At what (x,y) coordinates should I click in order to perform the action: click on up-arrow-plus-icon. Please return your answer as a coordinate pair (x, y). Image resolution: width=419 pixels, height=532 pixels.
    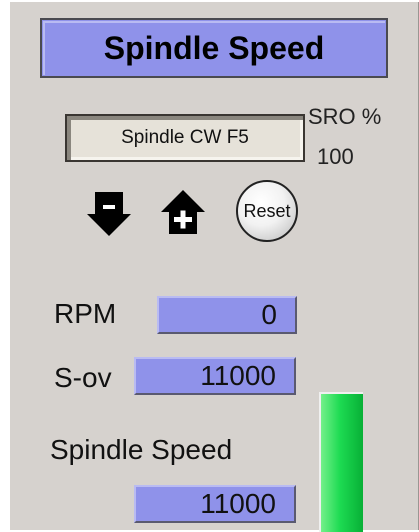
    Looking at the image, I should click on (183, 212).